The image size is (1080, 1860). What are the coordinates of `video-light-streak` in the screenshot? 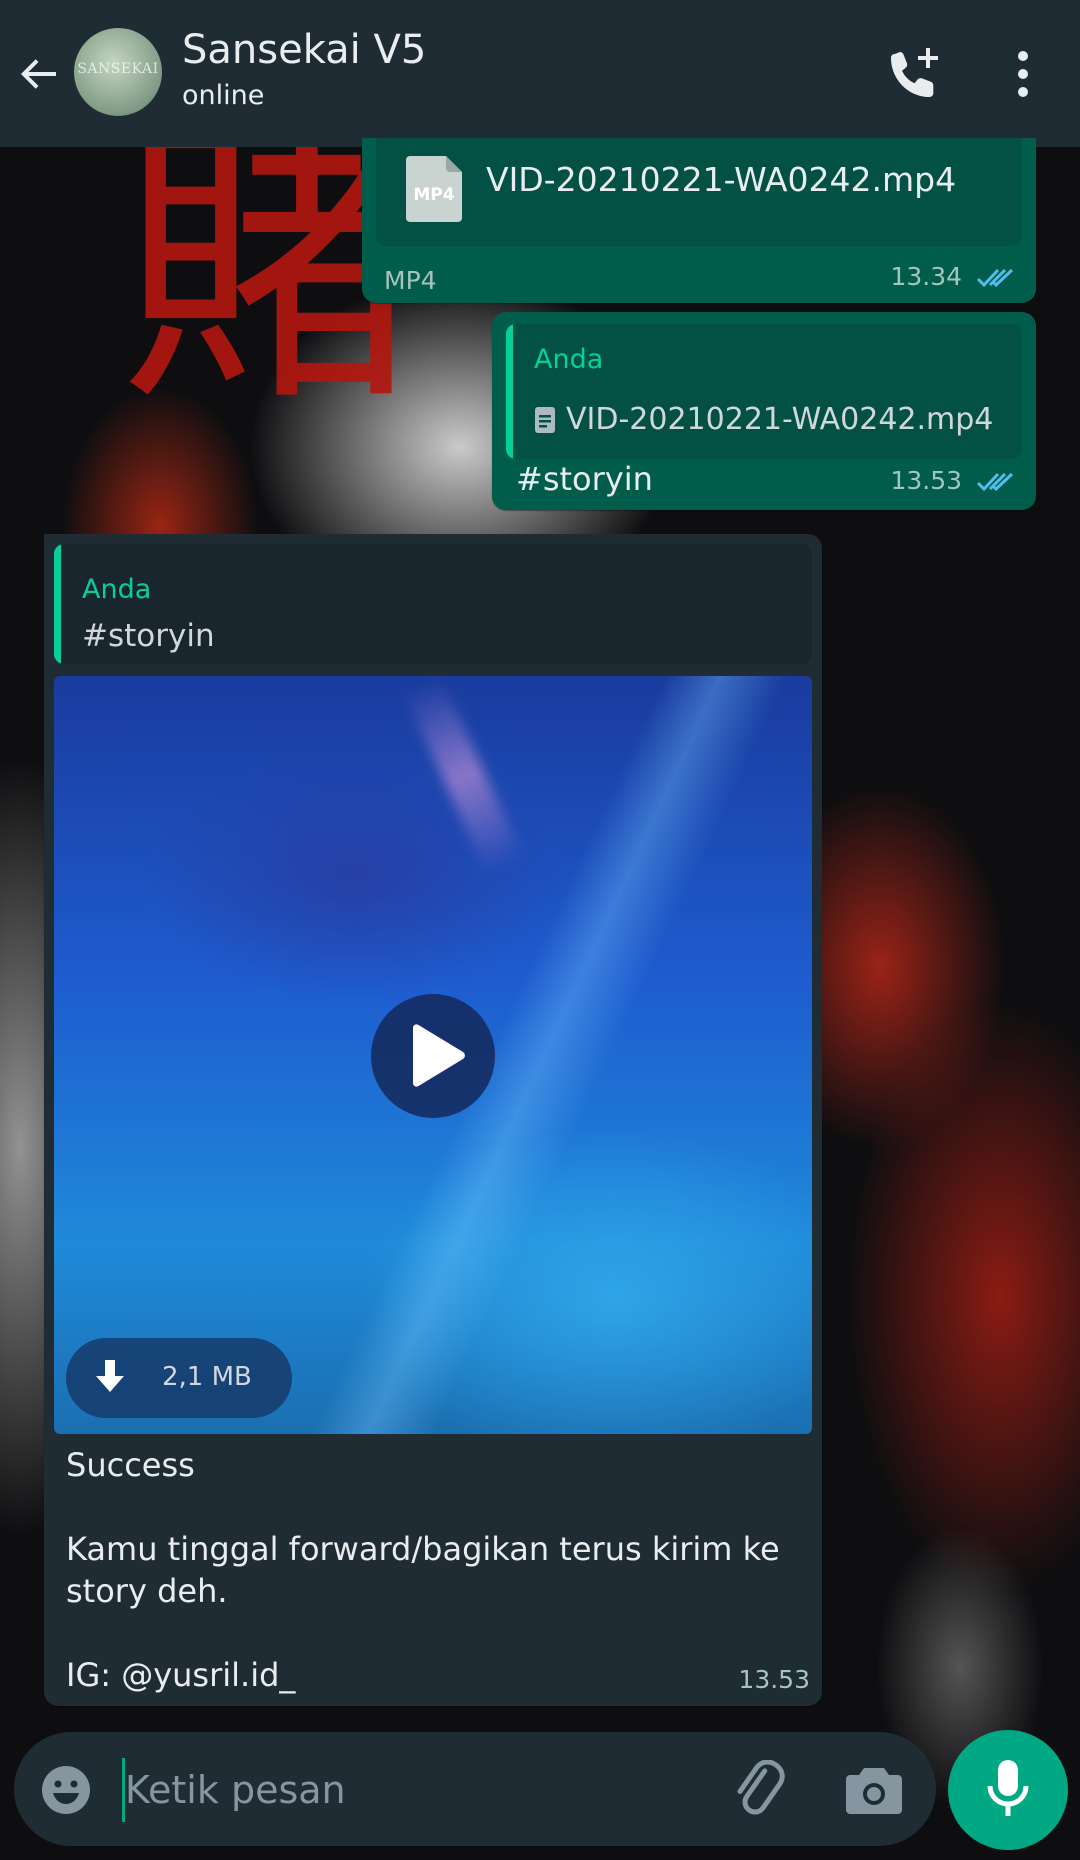 It's located at (464, 776).